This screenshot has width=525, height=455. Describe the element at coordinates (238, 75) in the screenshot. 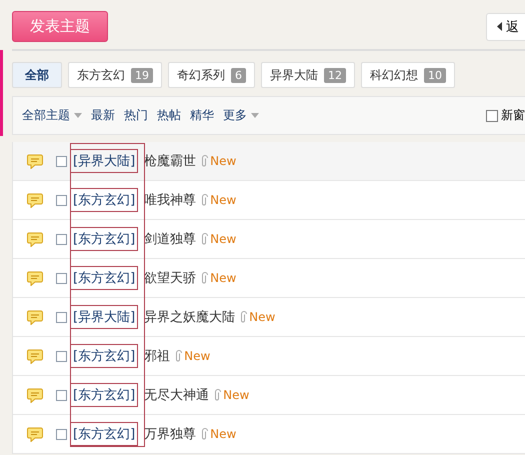

I see `count-badge: 6` at that location.